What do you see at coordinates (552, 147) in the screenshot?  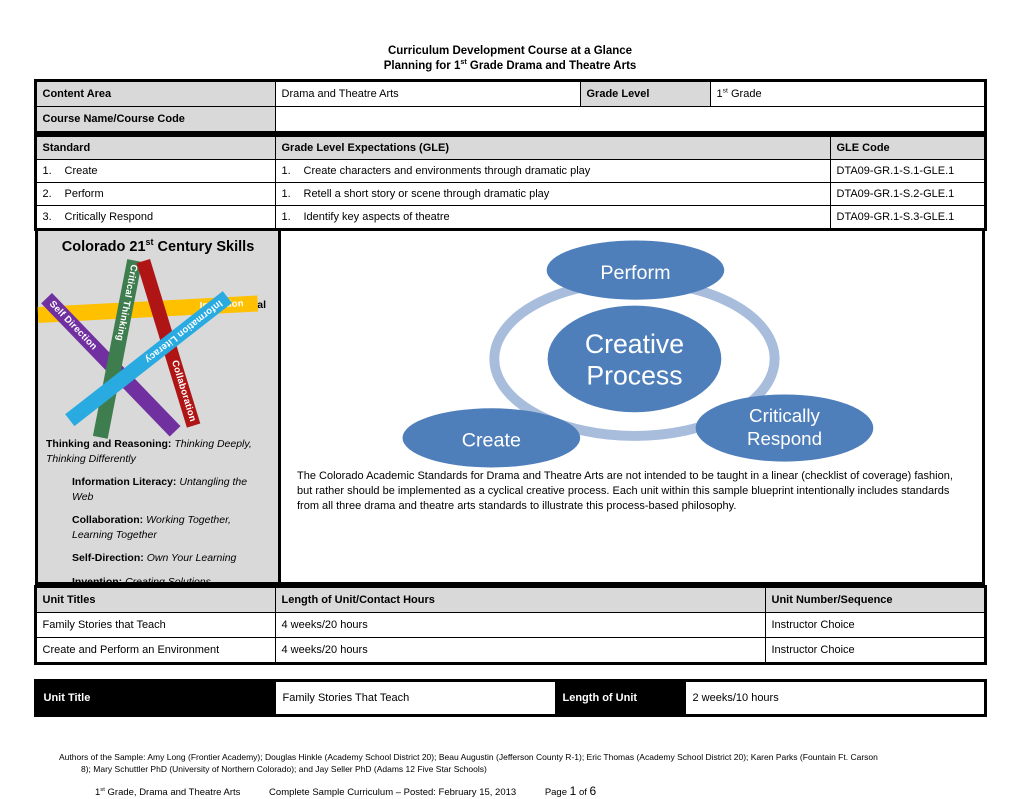 I see `standards-header-gle: Grade Level Expectations (GLE)` at bounding box center [552, 147].